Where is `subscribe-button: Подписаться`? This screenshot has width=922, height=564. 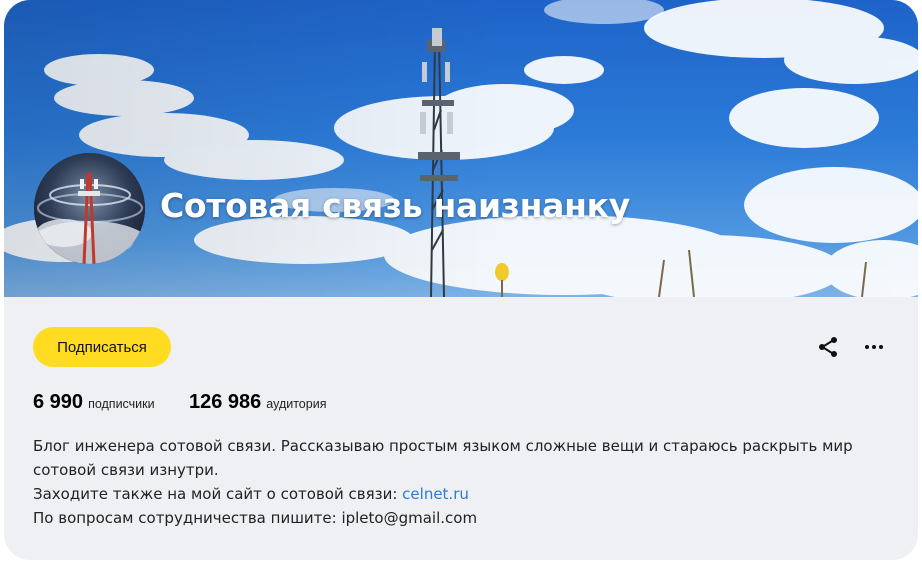 subscribe-button: Подписаться is located at coordinates (102, 347).